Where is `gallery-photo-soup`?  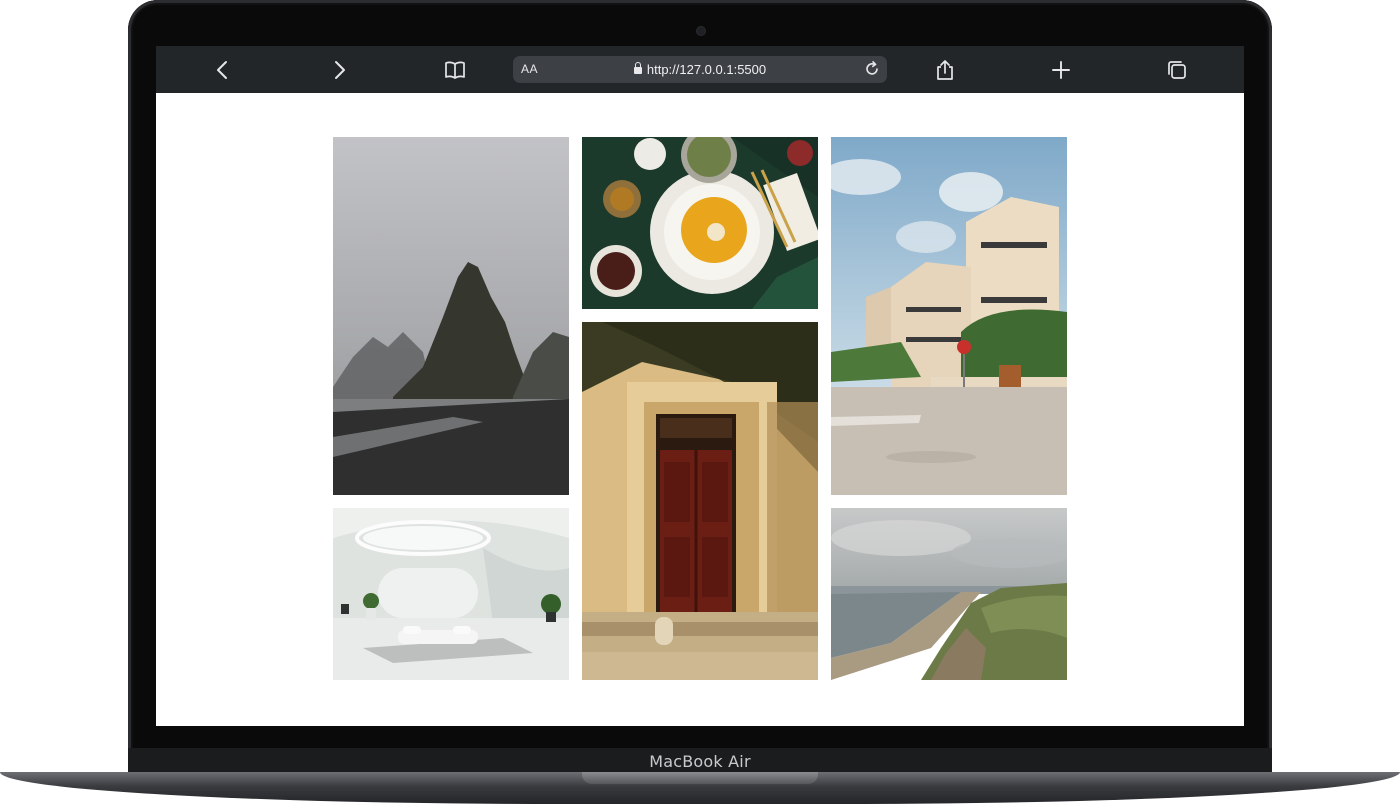 gallery-photo-soup is located at coordinates (700, 223).